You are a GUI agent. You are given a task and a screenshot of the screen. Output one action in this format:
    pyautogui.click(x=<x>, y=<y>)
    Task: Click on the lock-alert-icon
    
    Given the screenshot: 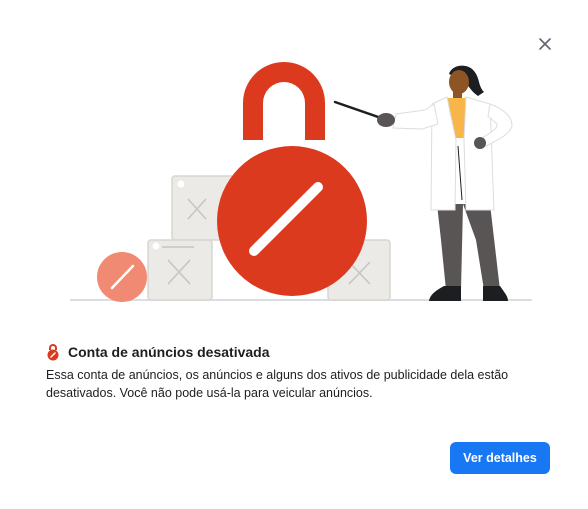 What is the action you would take?
    pyautogui.click(x=53, y=351)
    